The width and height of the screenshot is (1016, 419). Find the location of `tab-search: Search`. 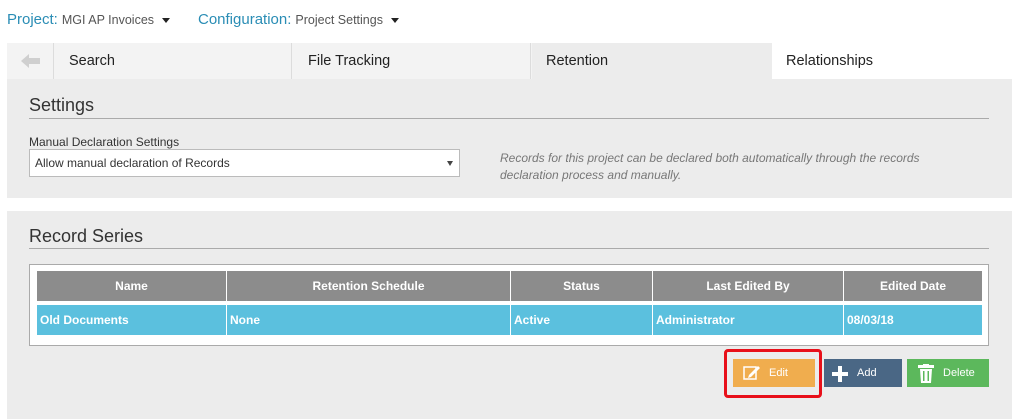

tab-search: Search is located at coordinates (173, 61).